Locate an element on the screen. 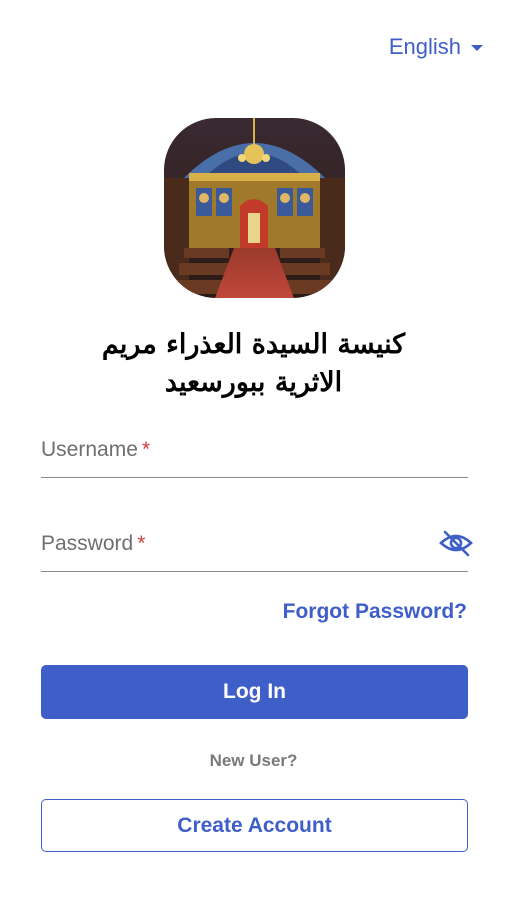 This screenshot has width=507, height=900. create-account-button: Create Account is located at coordinates (254, 825).